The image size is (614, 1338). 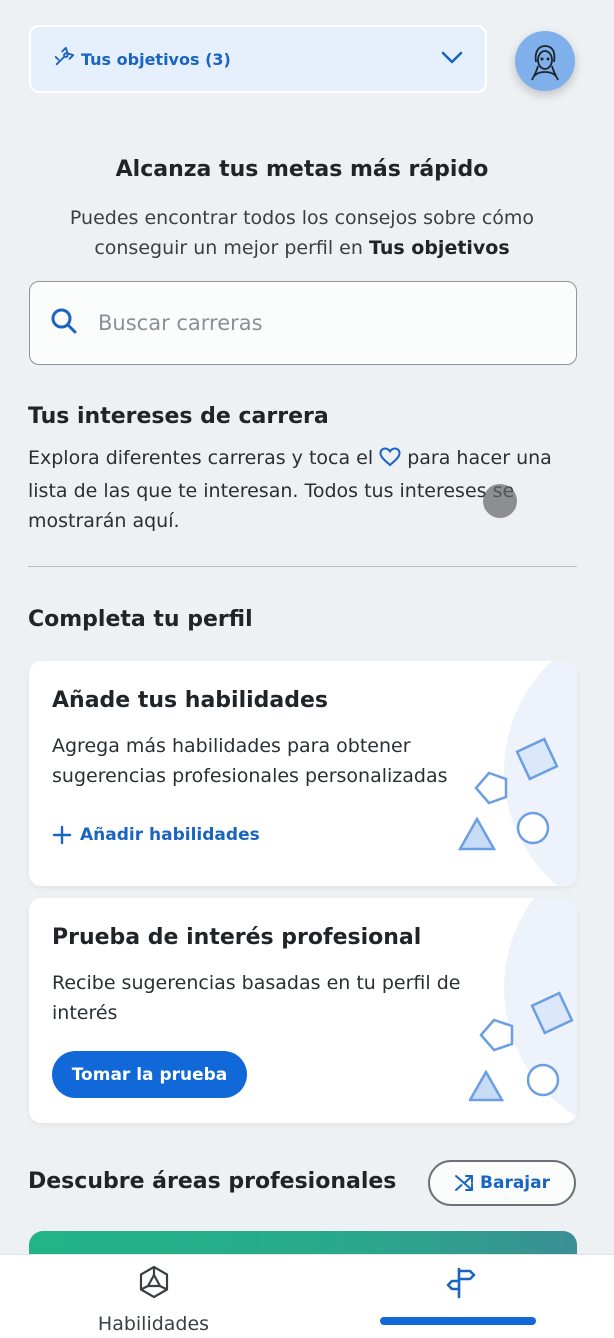 I want to click on shuffle-icon, so click(x=464, y=1183).